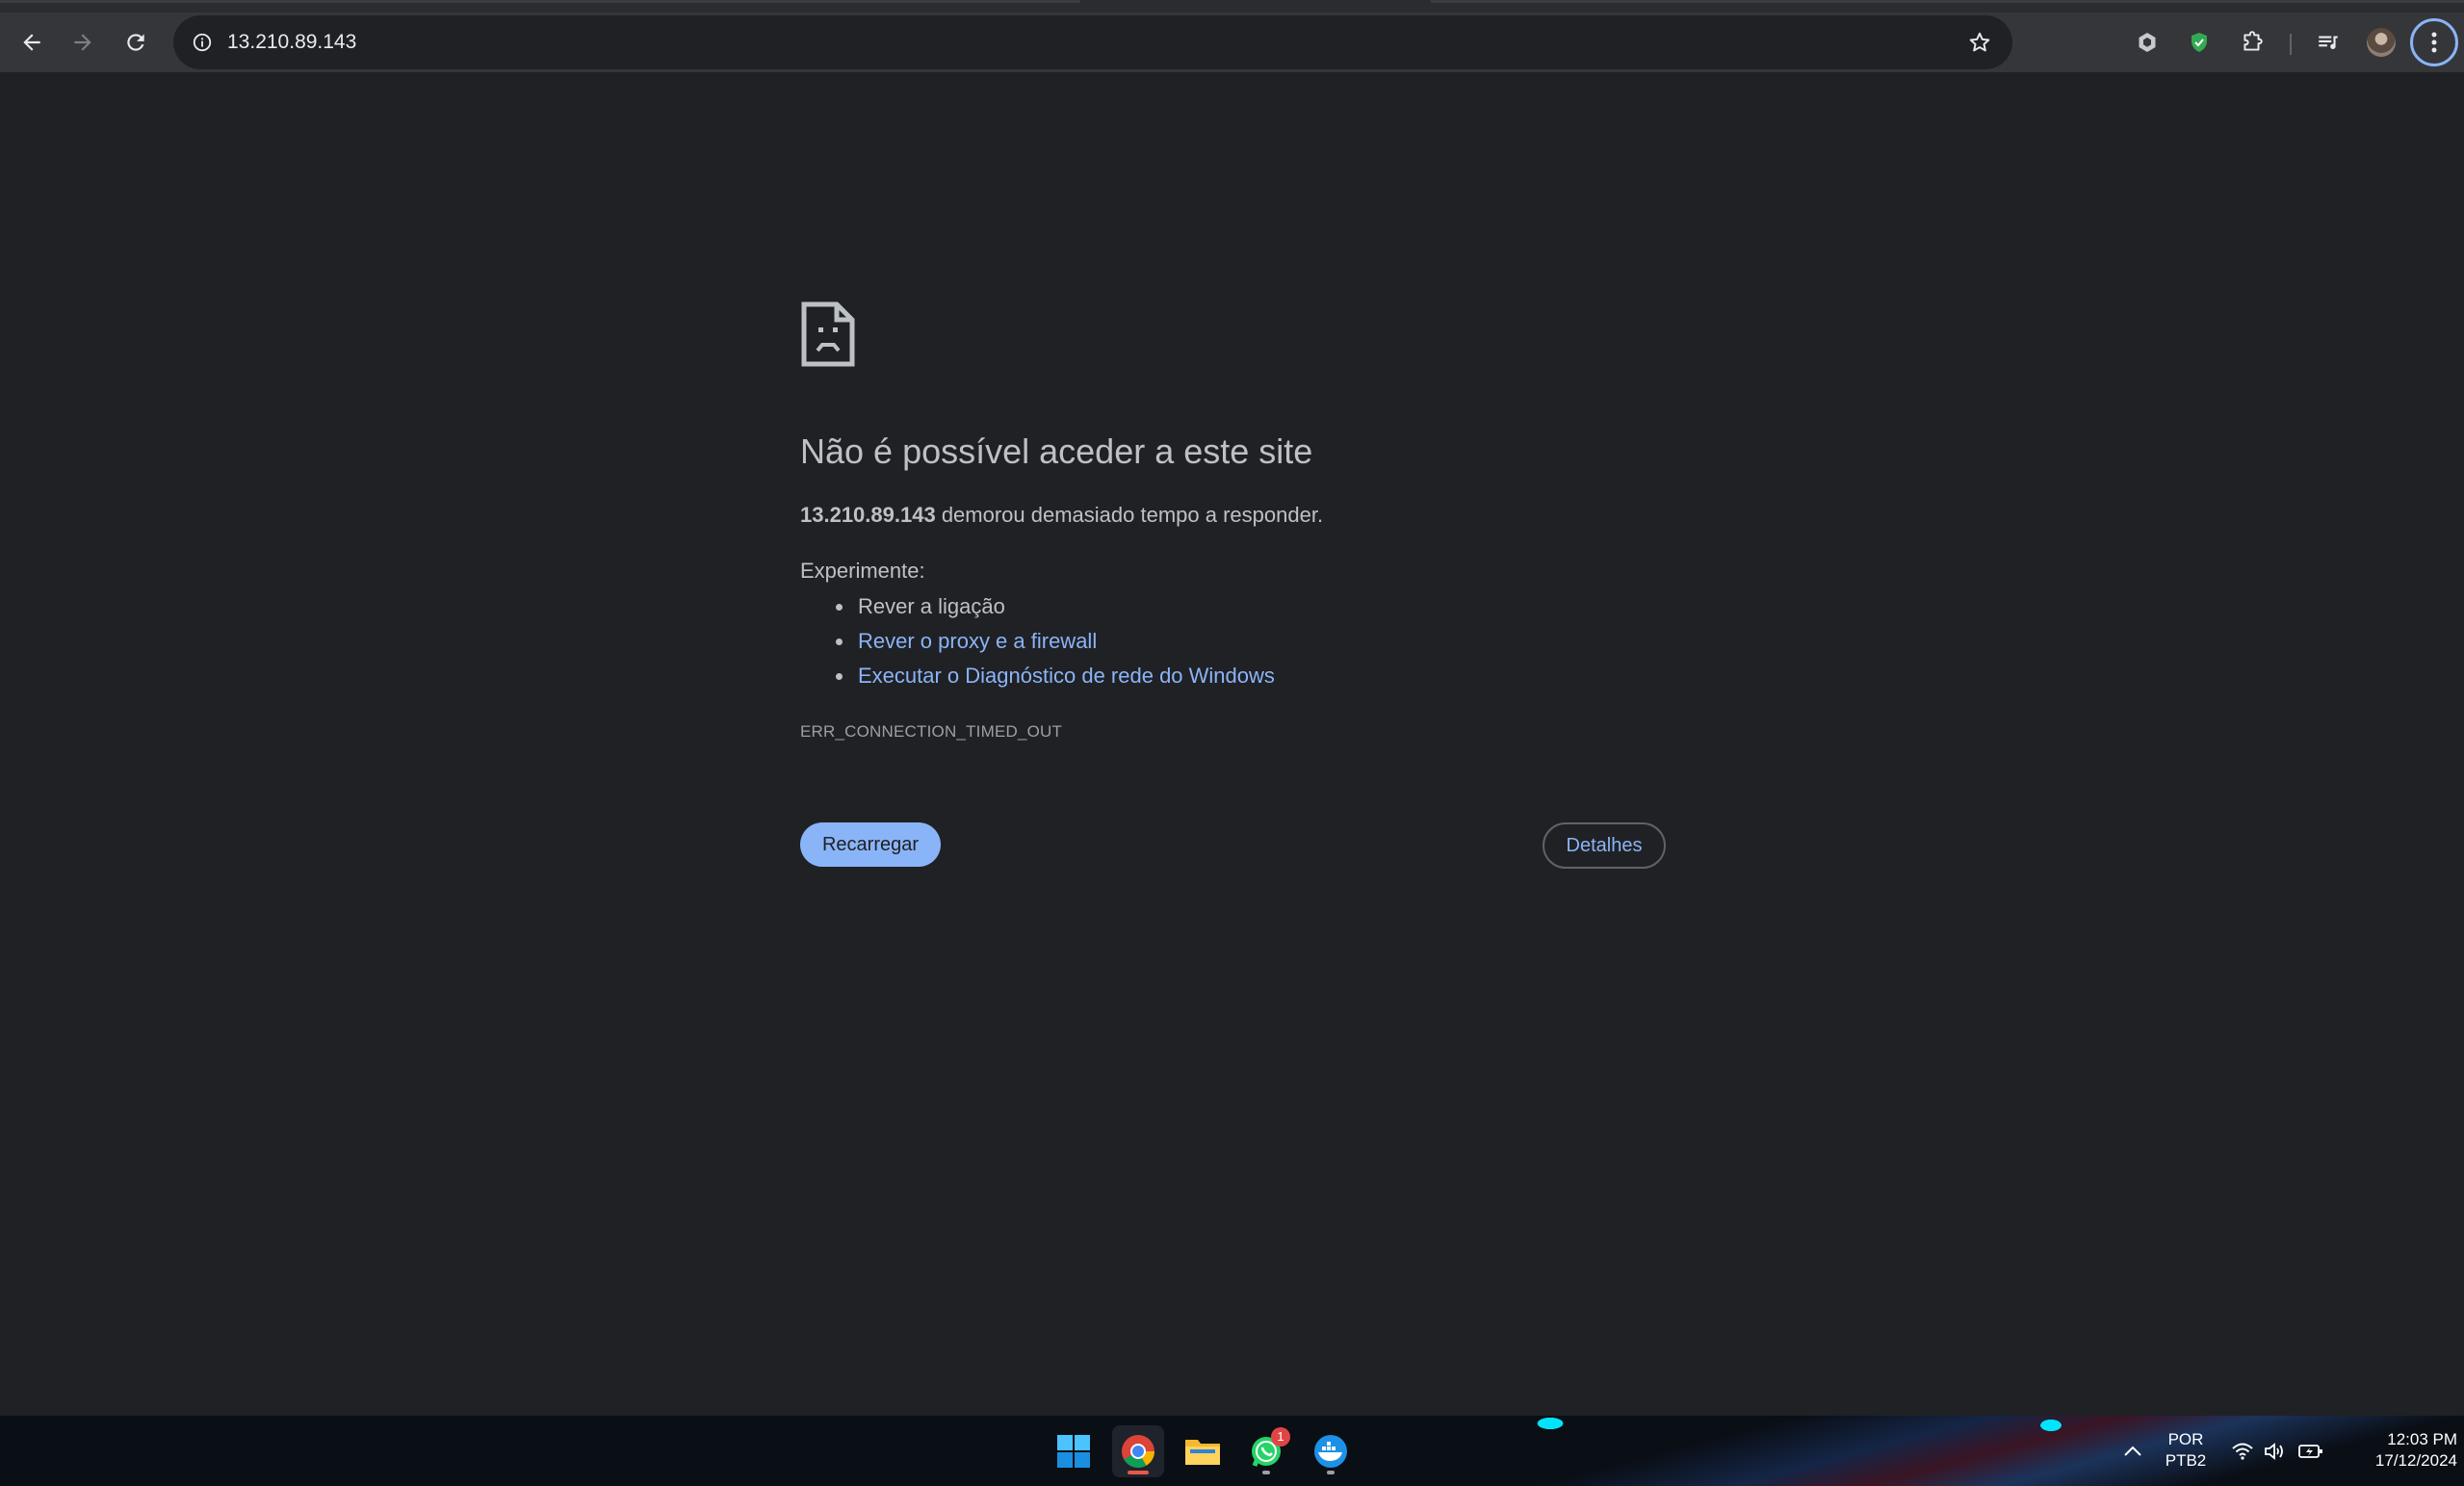  Describe the element at coordinates (2185, 1439) in the screenshot. I see `language-code: POR` at that location.